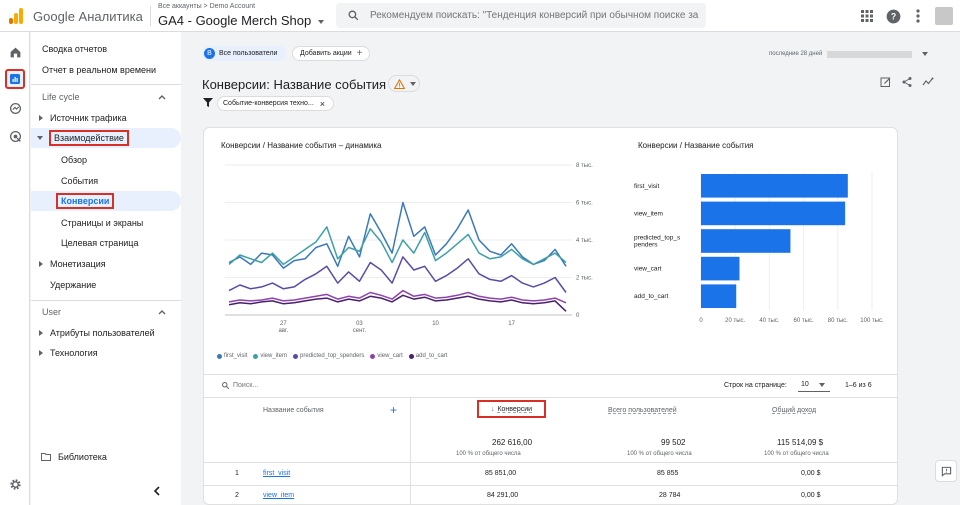 Image resolution: width=960 pixels, height=505 pixels. I want to click on nav-pages-screens: Страницы и экраны, so click(106, 223).